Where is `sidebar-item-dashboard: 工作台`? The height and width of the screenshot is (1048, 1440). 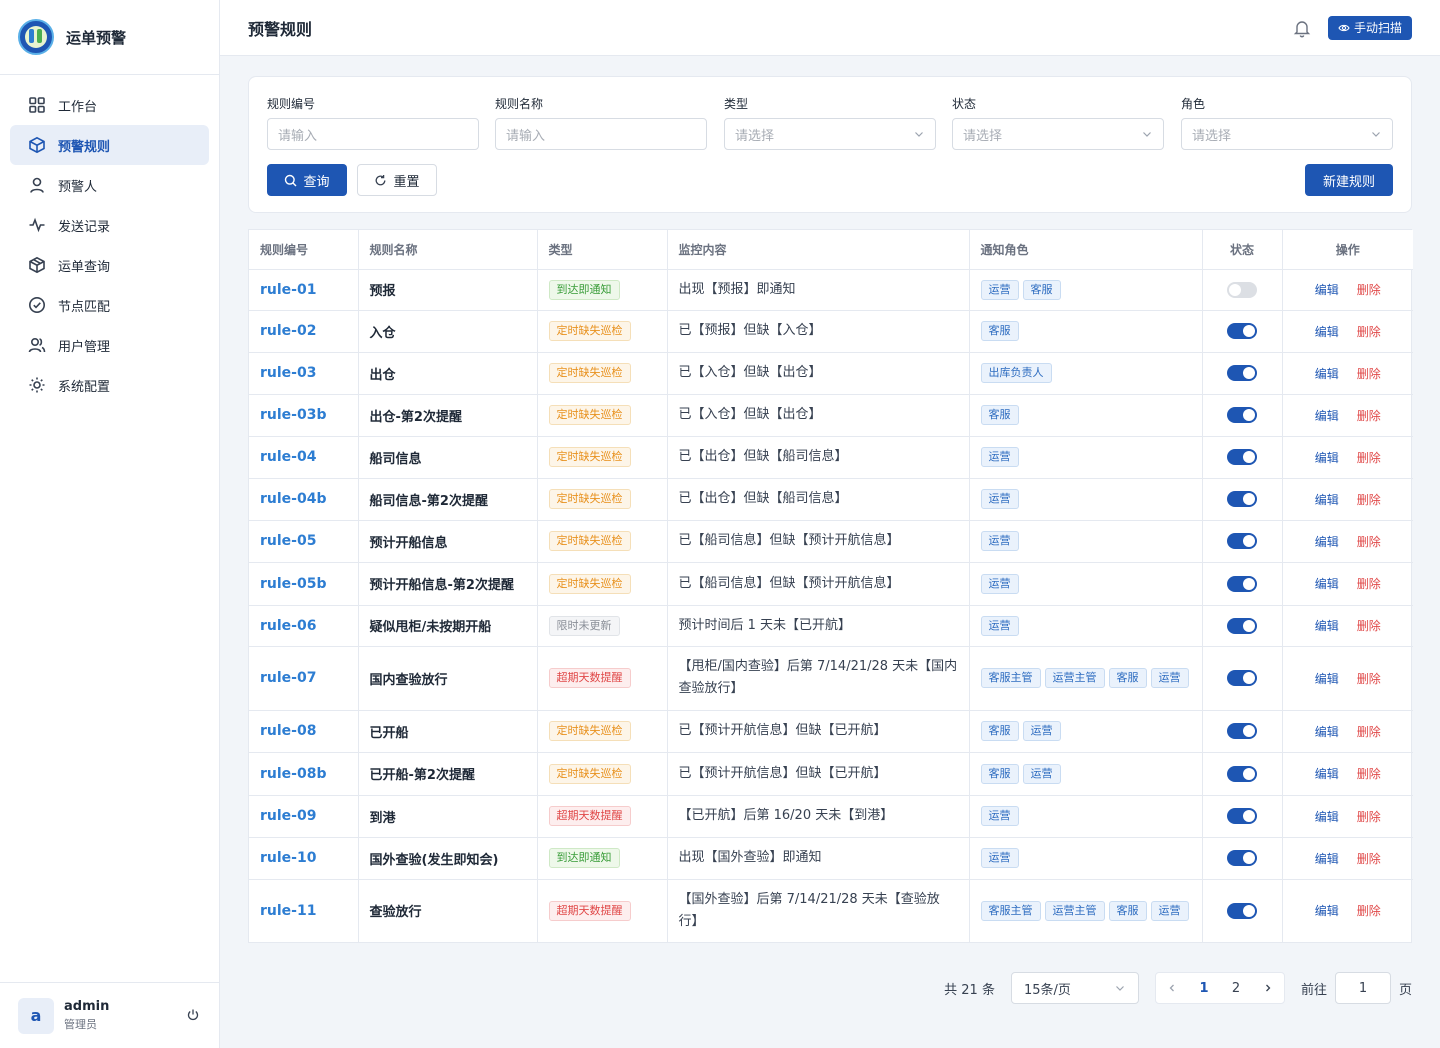 sidebar-item-dashboard: 工作台 is located at coordinates (109, 105).